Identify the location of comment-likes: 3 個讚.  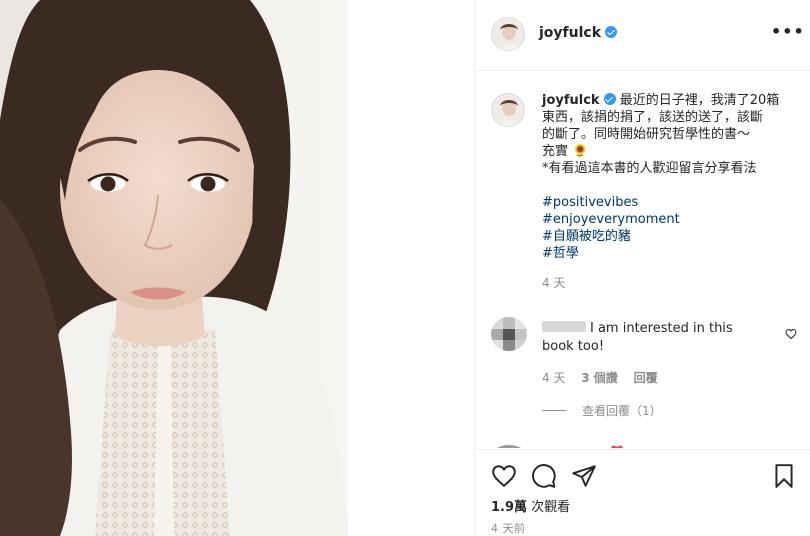
(599, 378).